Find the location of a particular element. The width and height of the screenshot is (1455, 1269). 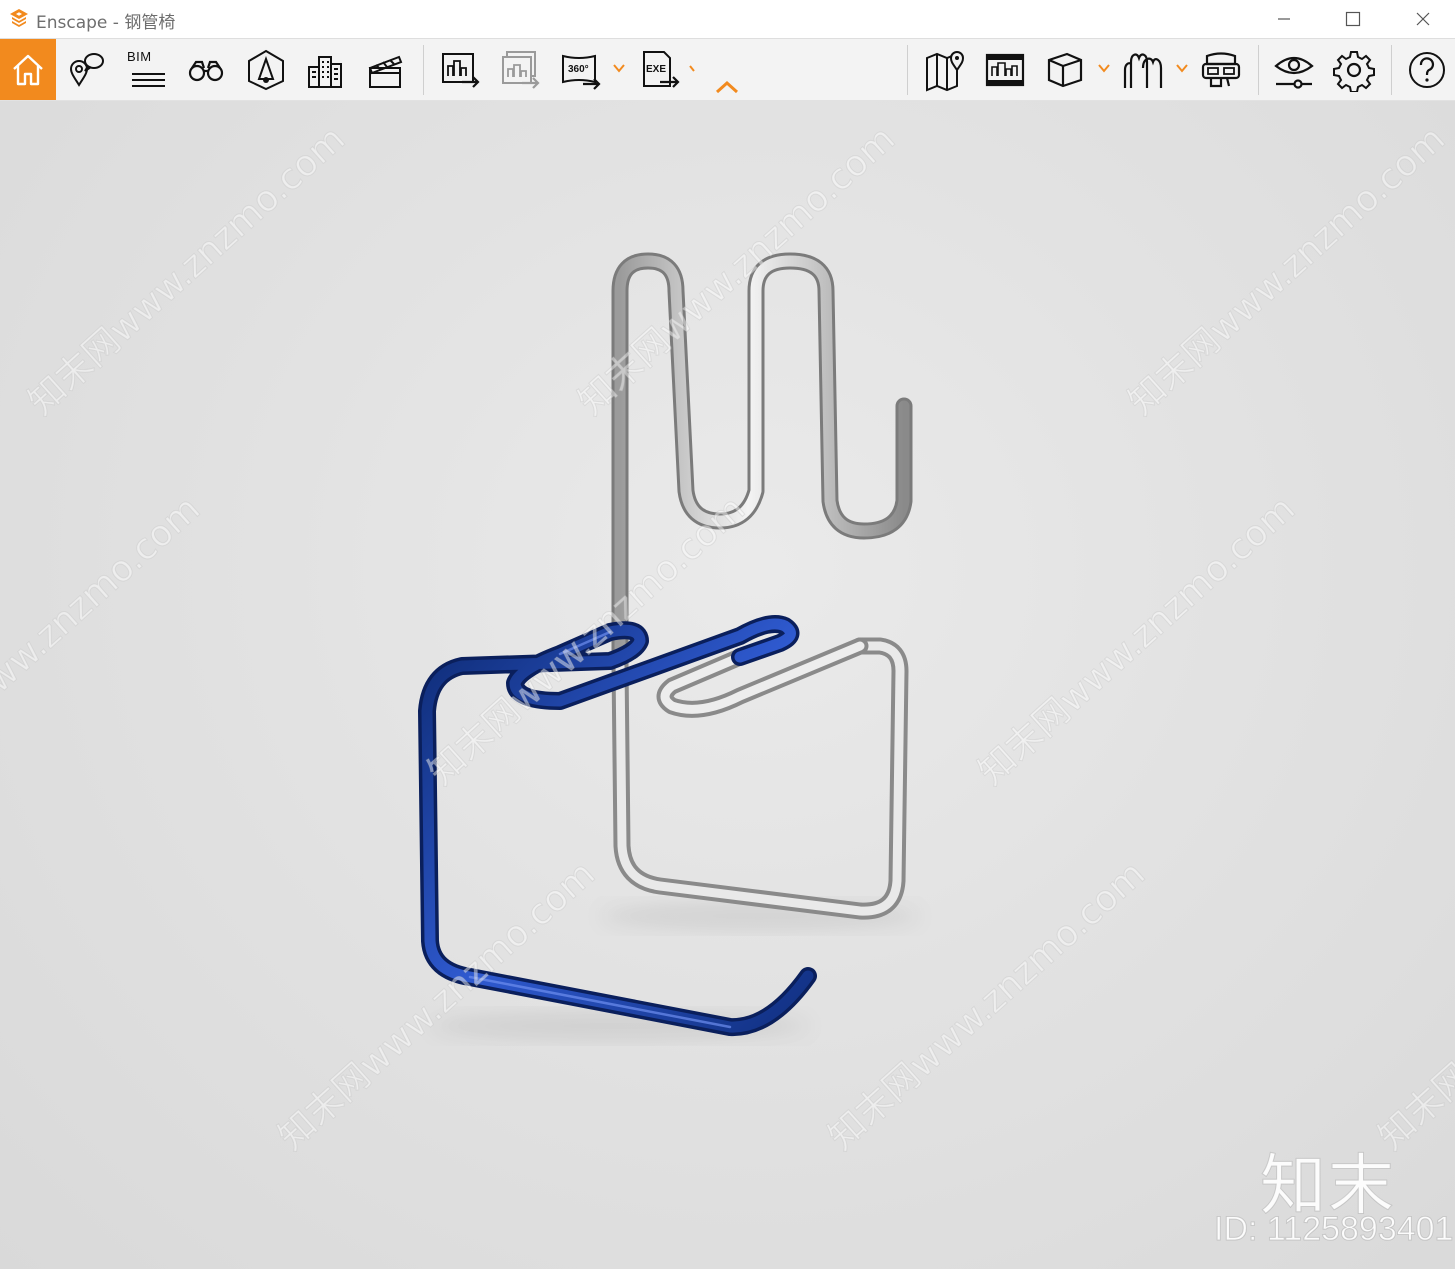

screenshot-button is located at coordinates (460, 69).